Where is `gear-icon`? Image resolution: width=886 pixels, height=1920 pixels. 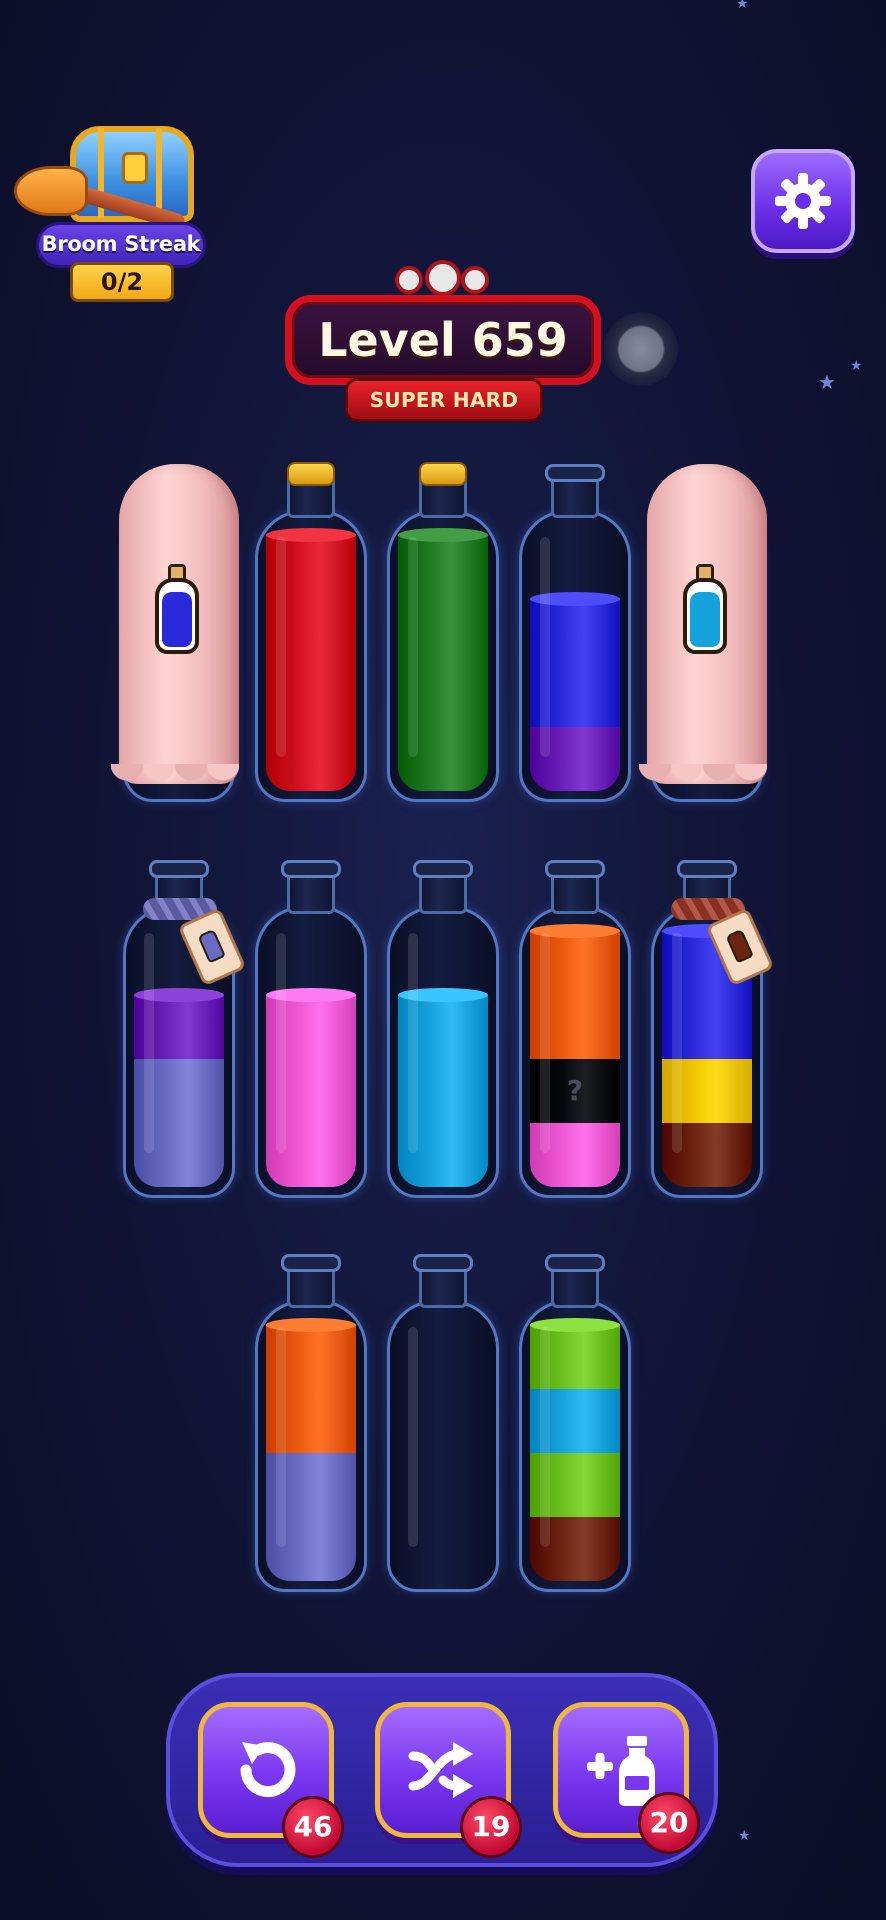
gear-icon is located at coordinates (803, 201).